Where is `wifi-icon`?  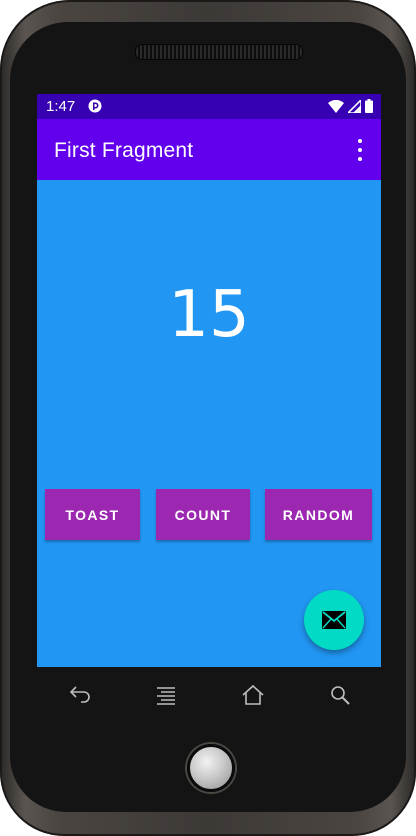
wifi-icon is located at coordinates (336, 106).